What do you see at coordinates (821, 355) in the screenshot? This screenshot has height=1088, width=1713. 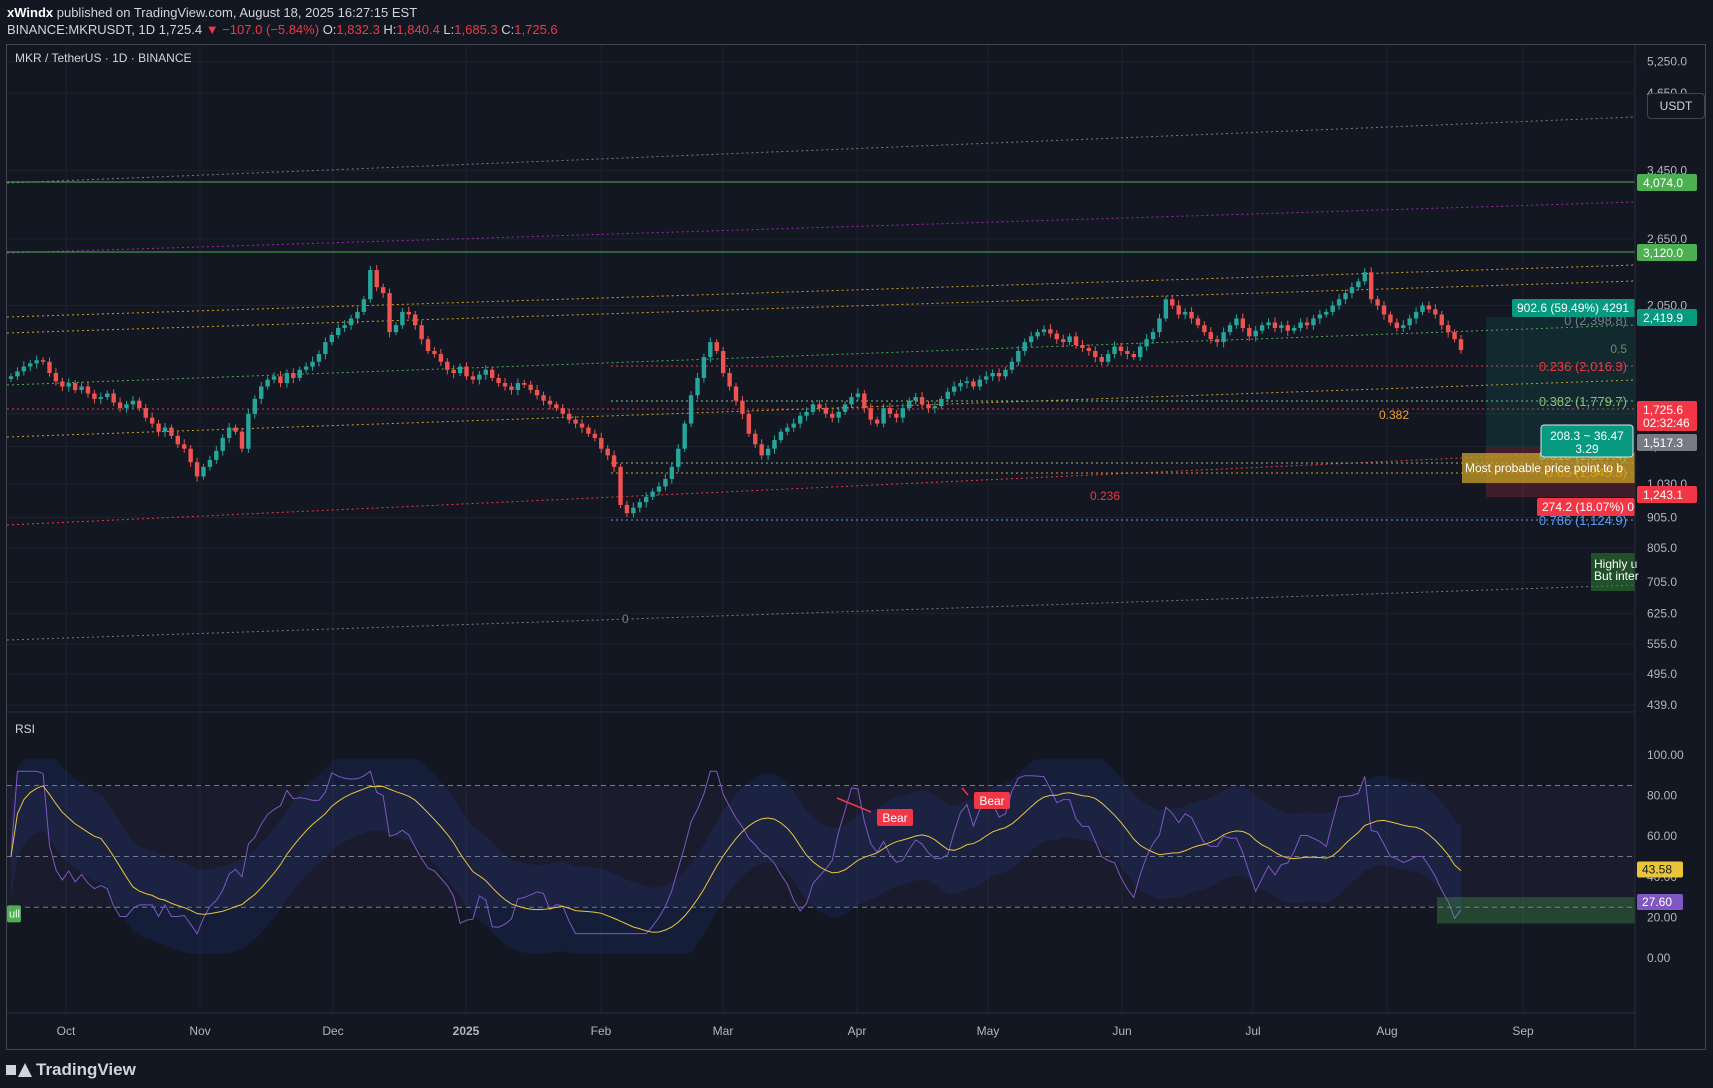 I see `channel-line-green` at bounding box center [821, 355].